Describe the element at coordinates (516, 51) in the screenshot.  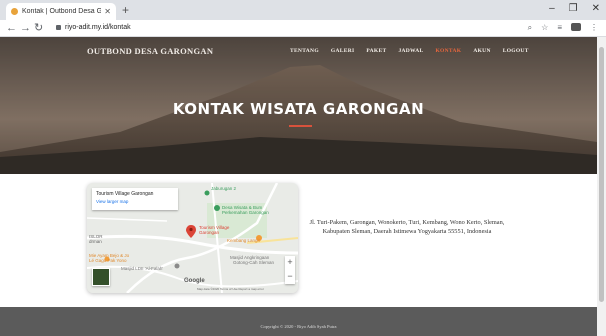
I see `menu-item-logout: LOGOUT` at that location.